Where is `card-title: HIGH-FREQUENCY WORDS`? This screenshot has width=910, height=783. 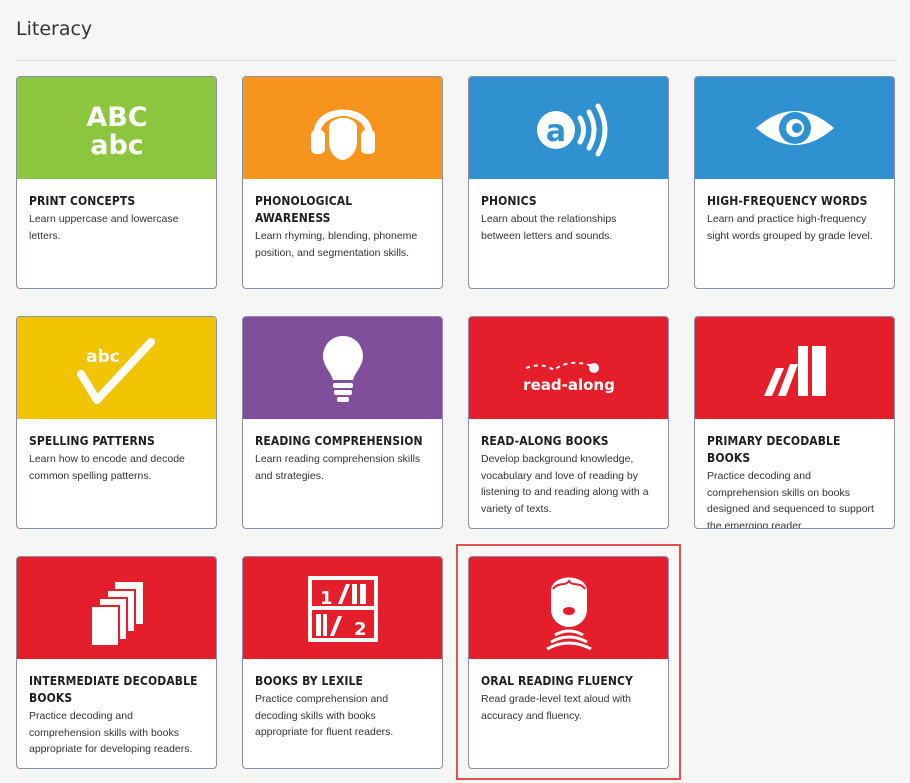
card-title: HIGH-FREQUENCY WORDS is located at coordinates (787, 201).